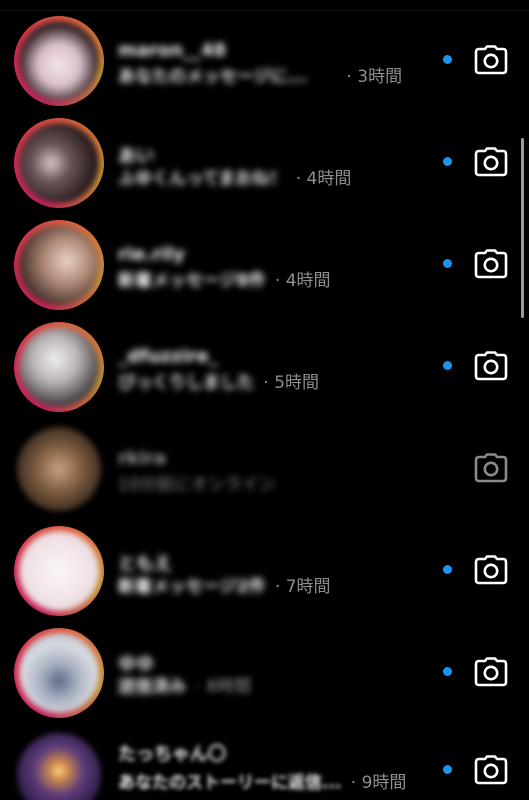 This screenshot has width=529, height=800. I want to click on conversation-preview: びっくりしました · 5時間, so click(218, 380).